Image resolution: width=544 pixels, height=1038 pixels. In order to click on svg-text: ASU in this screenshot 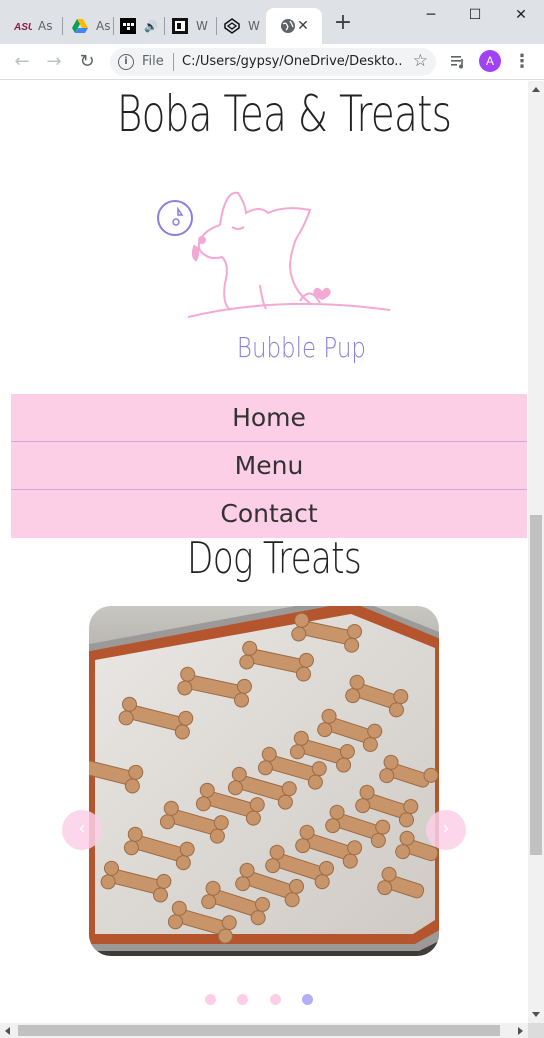, I will do `click(23, 27)`.